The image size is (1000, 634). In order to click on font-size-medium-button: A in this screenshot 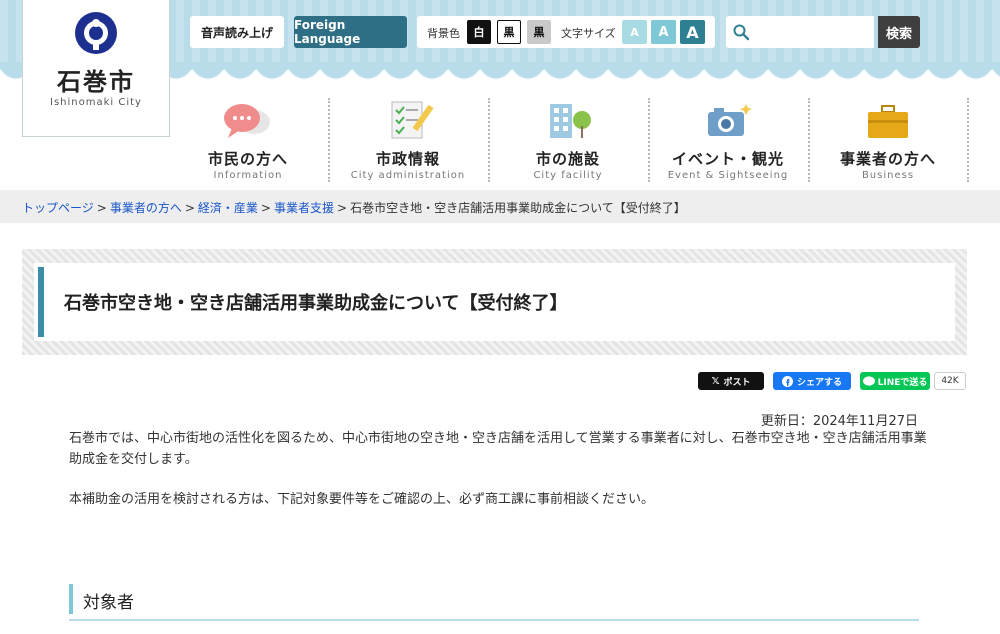, I will do `click(663, 32)`.